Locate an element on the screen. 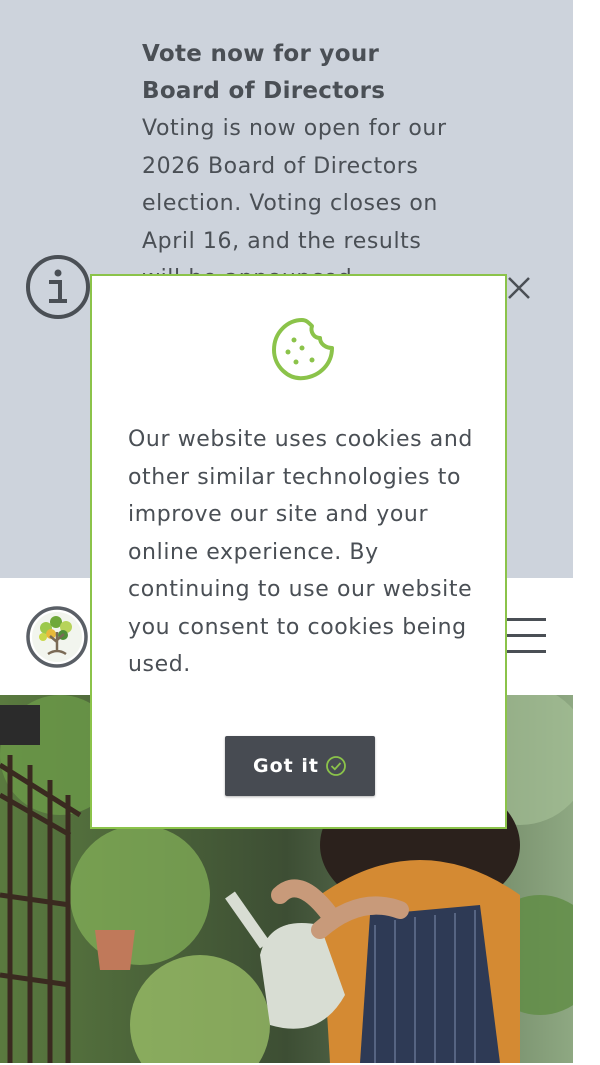 Image resolution: width=600 pixels, height=1065 pixels. info-icon is located at coordinates (58, 287).